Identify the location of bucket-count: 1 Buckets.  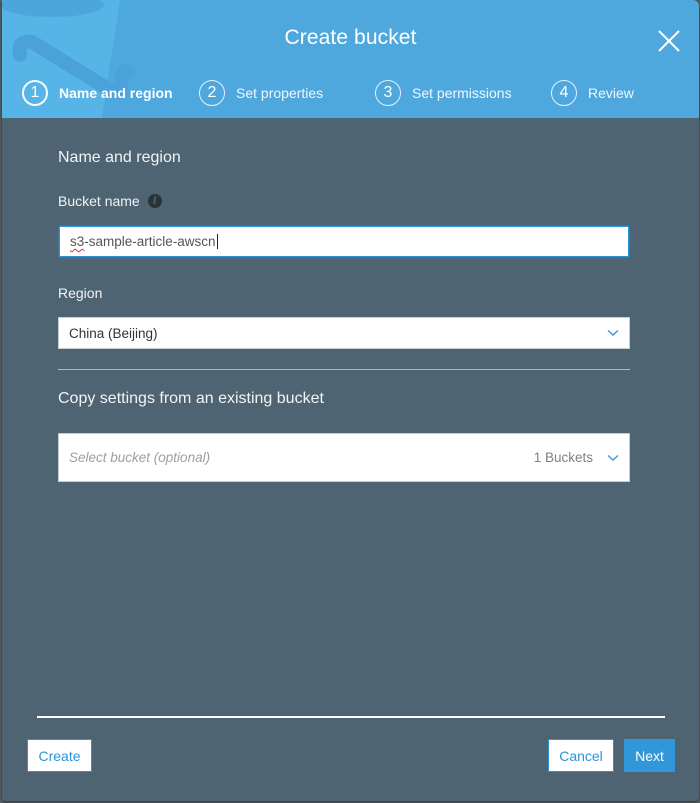
(563, 457).